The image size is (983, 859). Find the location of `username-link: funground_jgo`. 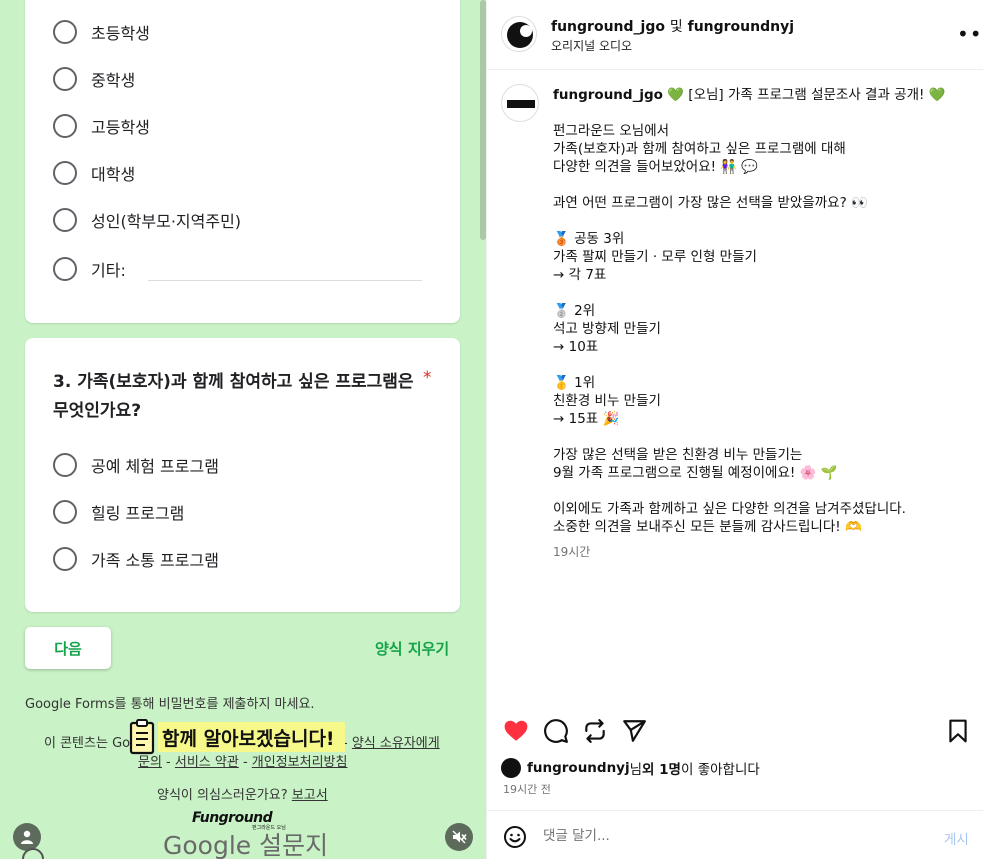

username-link: funground_jgo is located at coordinates (608, 27).